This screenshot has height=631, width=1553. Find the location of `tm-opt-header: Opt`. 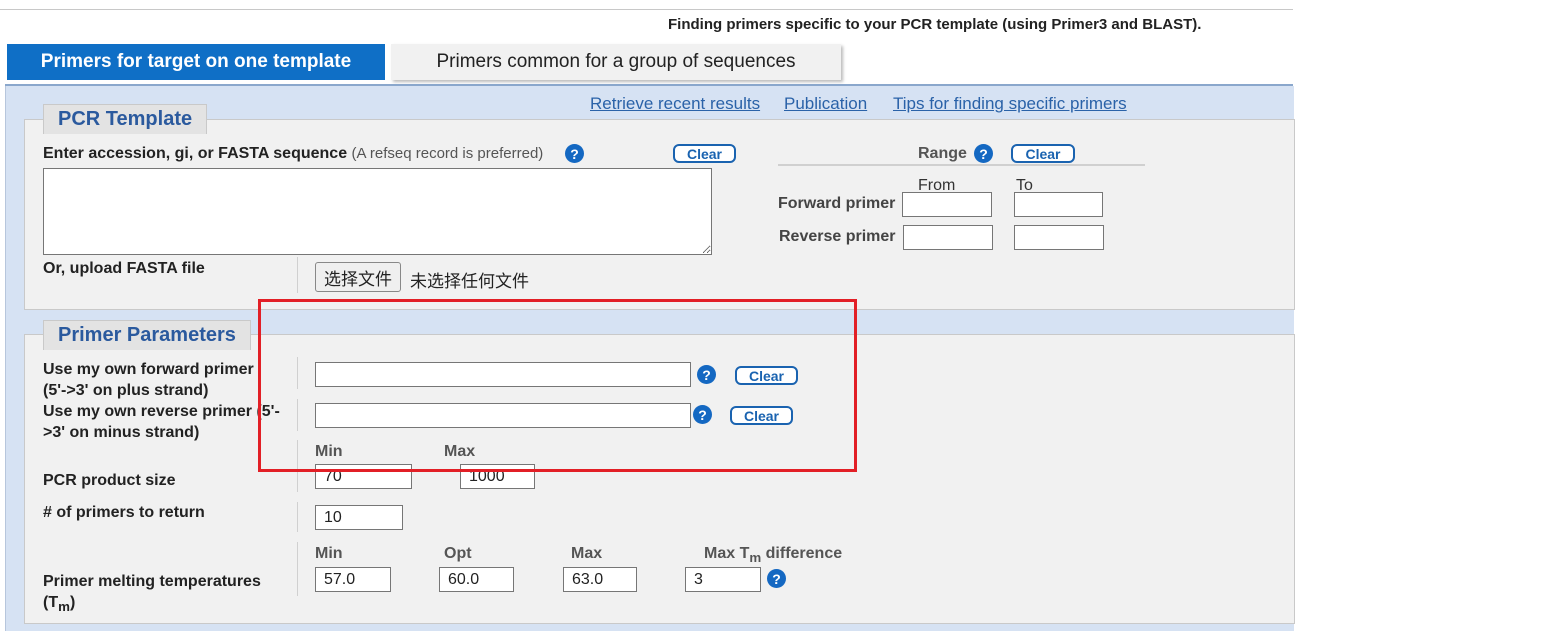

tm-opt-header: Opt is located at coordinates (458, 553).